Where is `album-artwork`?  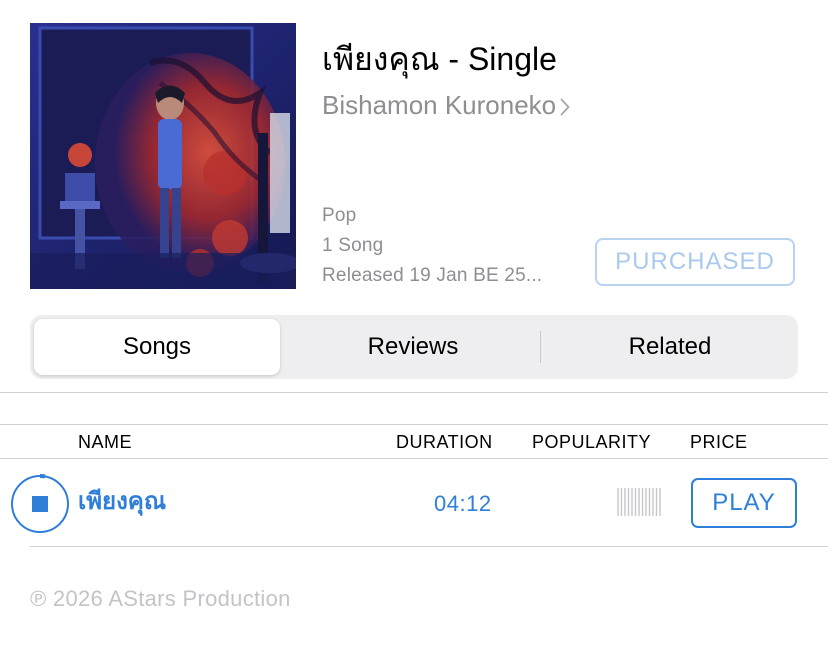 album-artwork is located at coordinates (163, 156).